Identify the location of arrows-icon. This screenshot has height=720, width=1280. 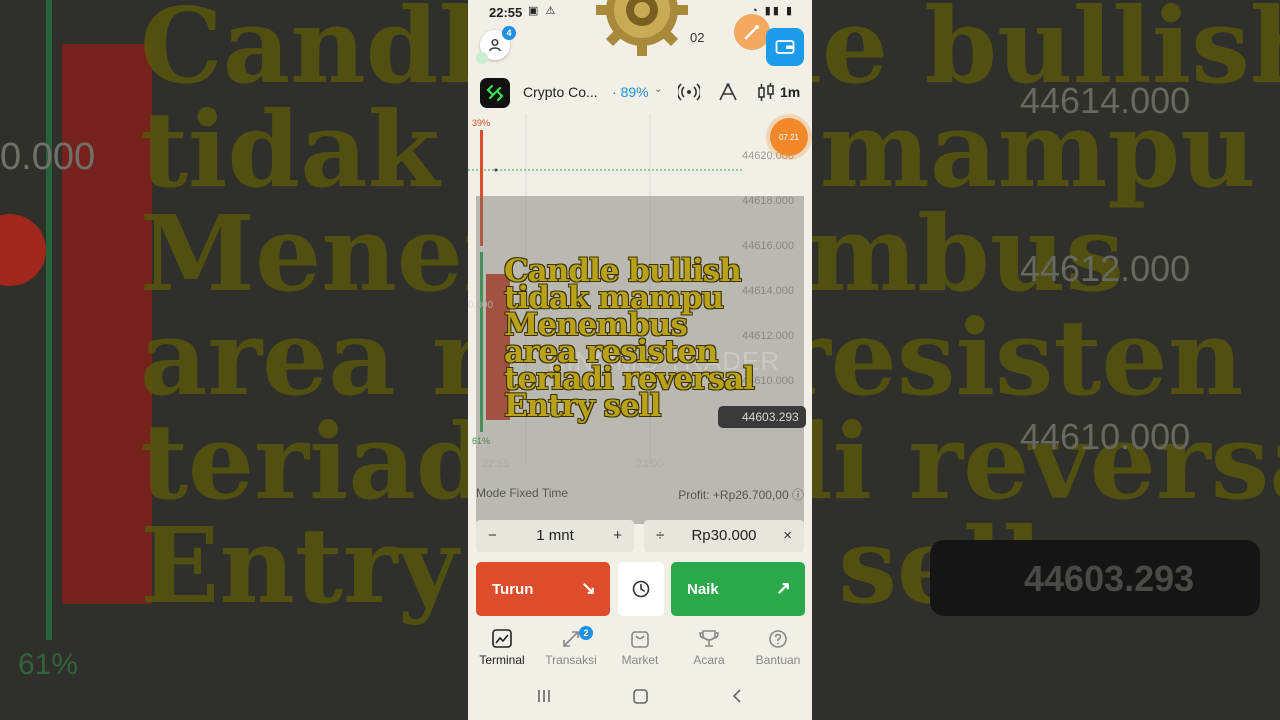
(571, 639).